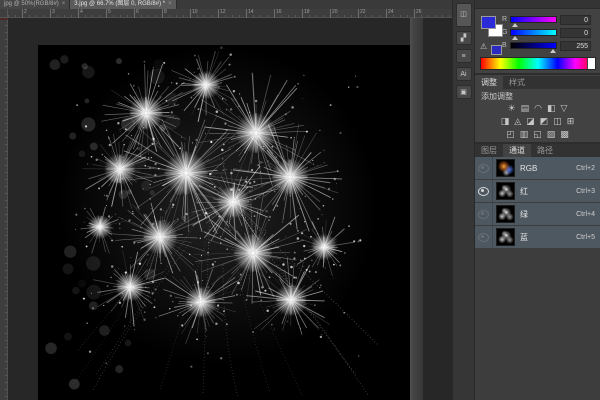 This screenshot has height=400, width=600. Describe the element at coordinates (250, 13) in the screenshot. I see `ruler-label: 14` at that location.